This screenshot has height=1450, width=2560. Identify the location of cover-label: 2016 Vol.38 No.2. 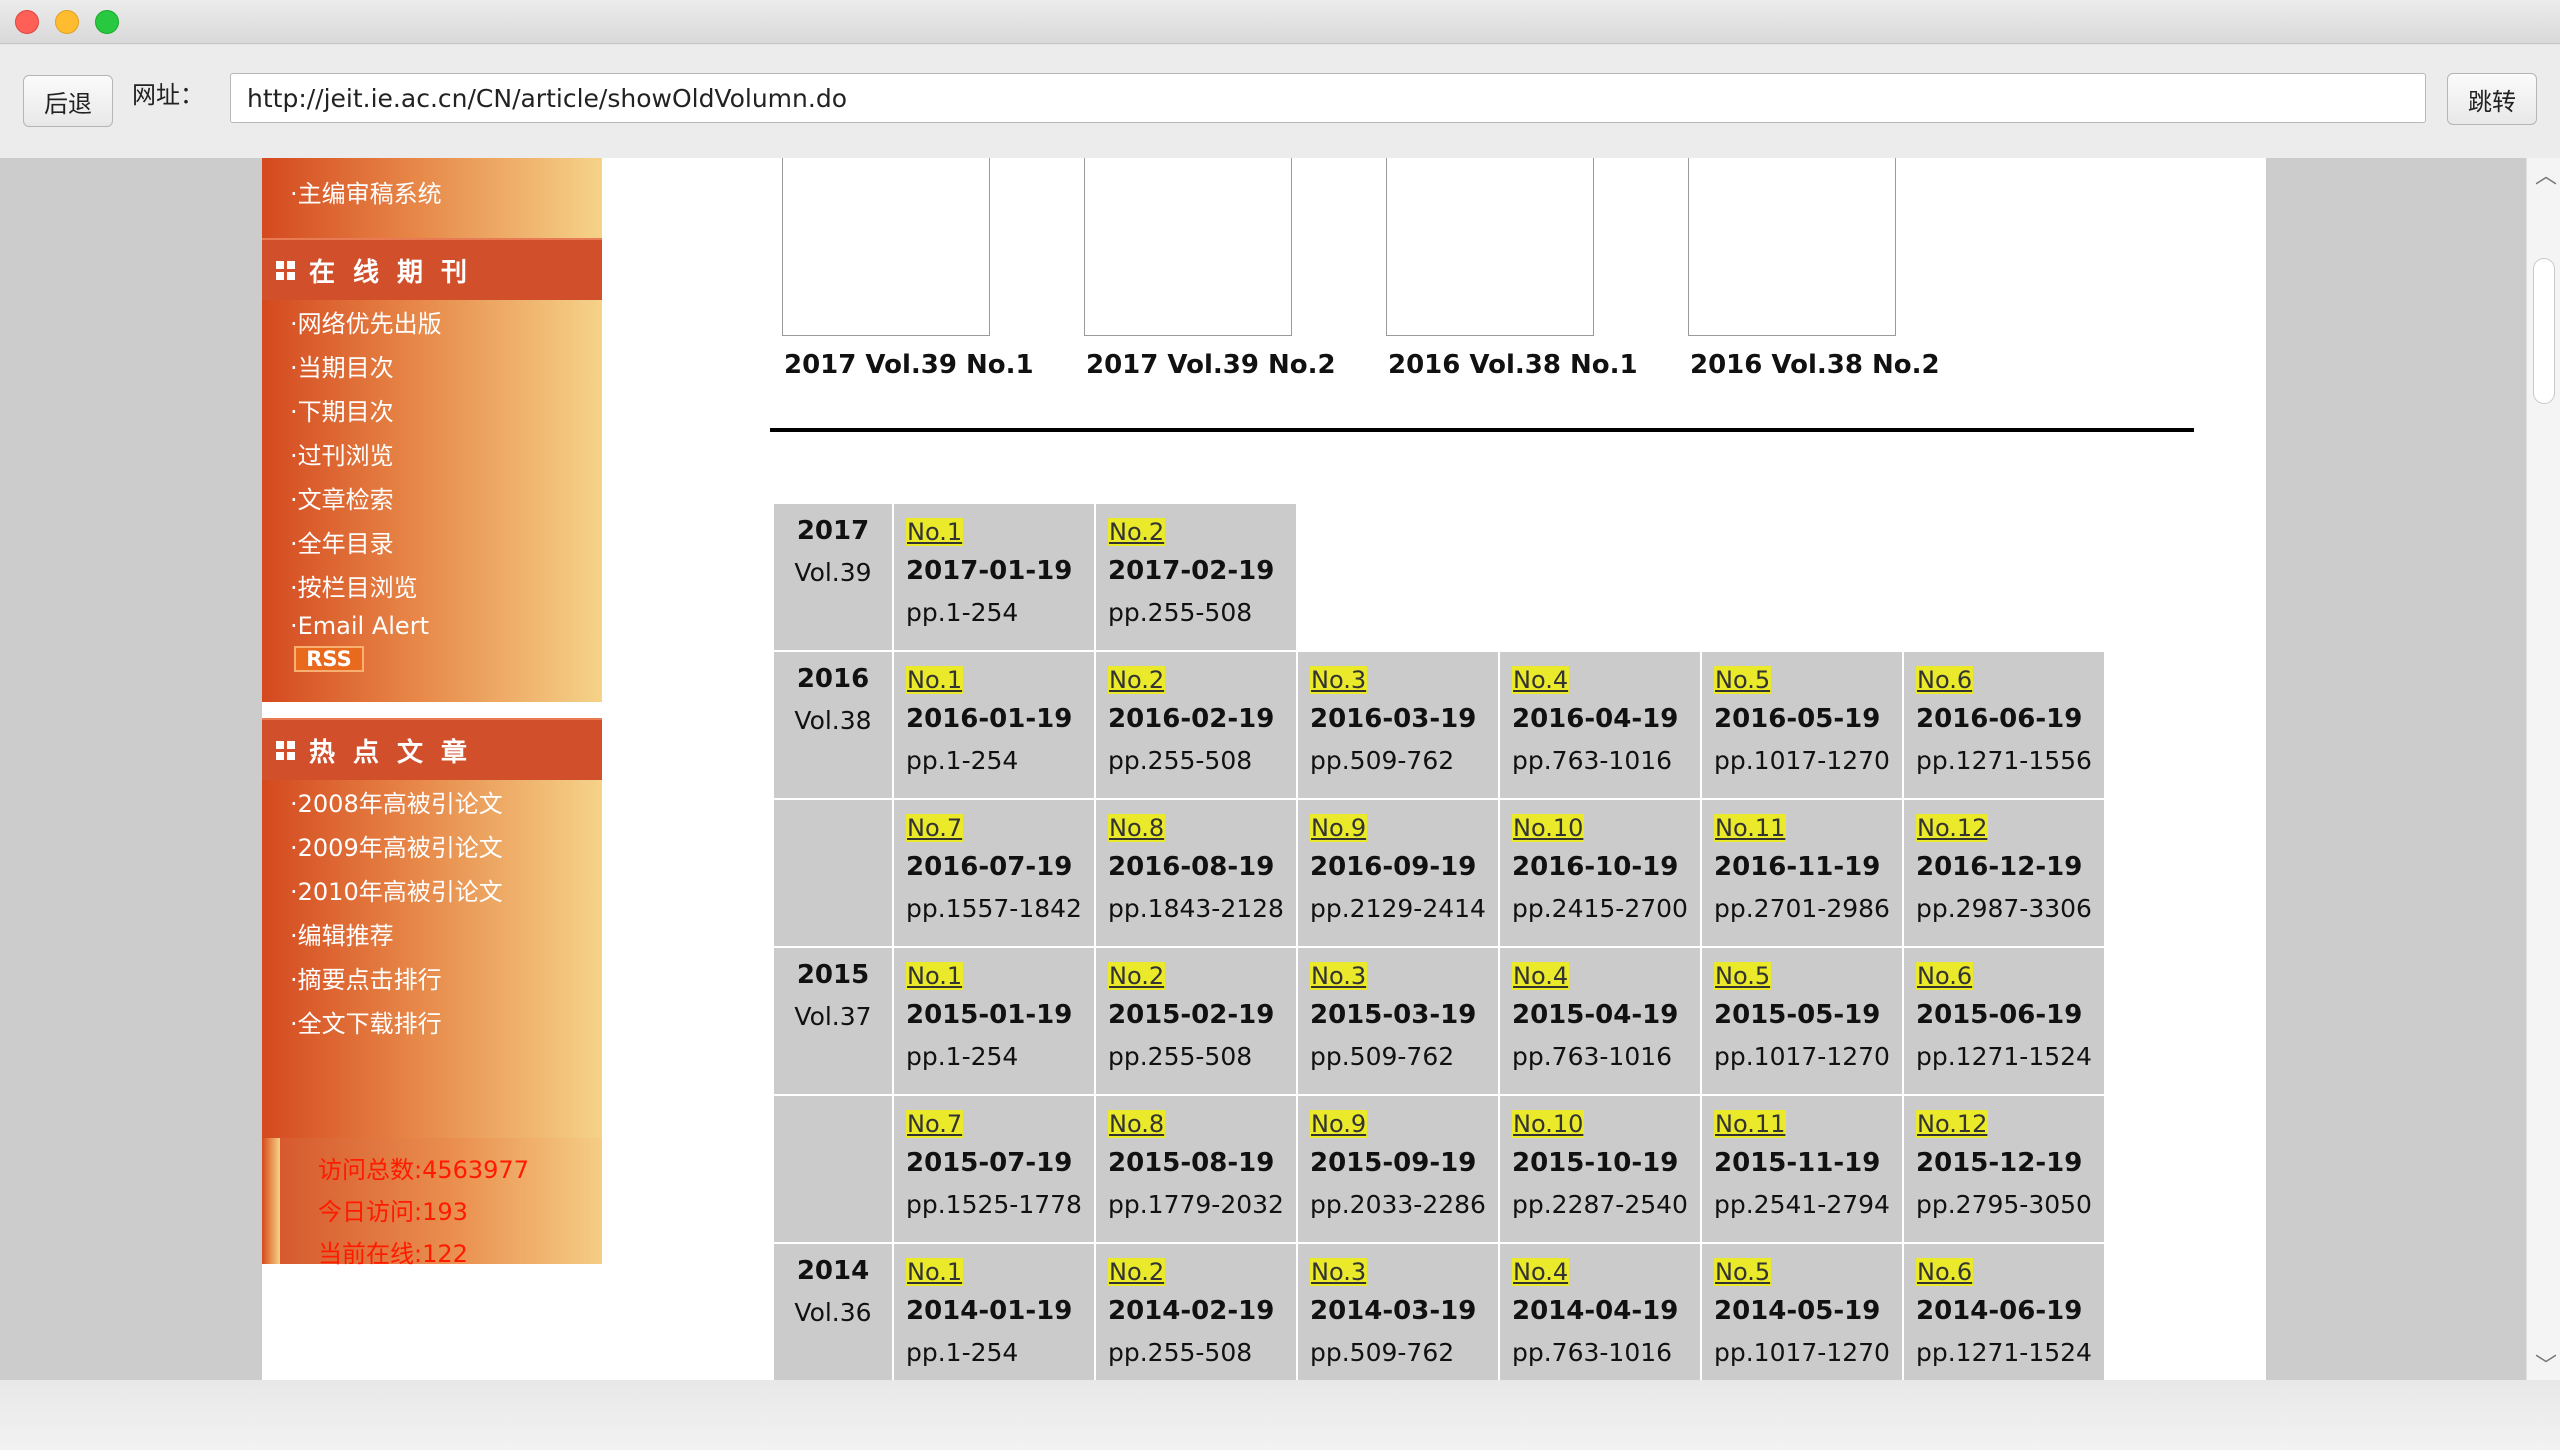
(1815, 365).